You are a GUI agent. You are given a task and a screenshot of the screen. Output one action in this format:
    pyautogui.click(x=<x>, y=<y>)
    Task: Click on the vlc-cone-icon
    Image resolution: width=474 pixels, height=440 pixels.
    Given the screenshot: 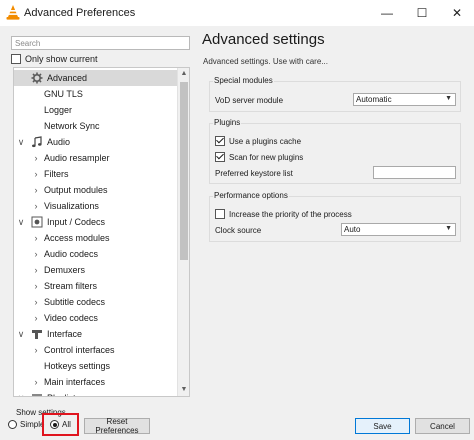 What is the action you would take?
    pyautogui.click(x=13, y=12)
    